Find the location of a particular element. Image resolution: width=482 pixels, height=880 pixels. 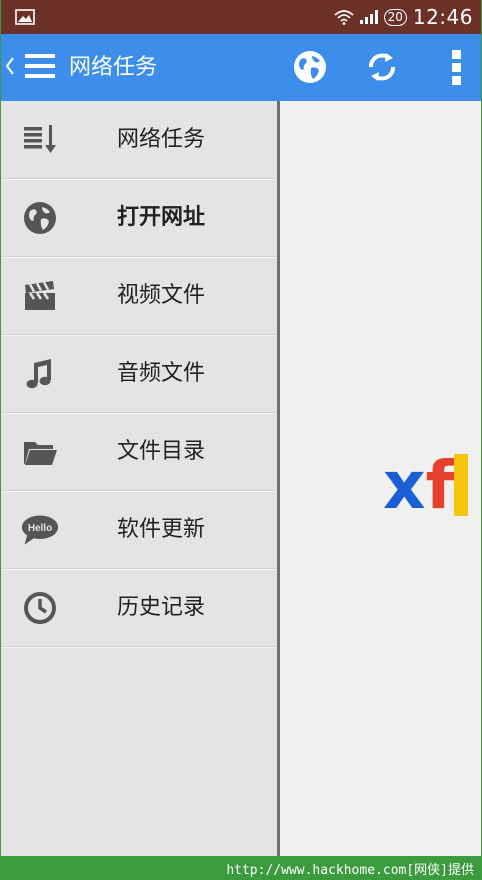

logo-letter-x: x is located at coordinates (404, 485).